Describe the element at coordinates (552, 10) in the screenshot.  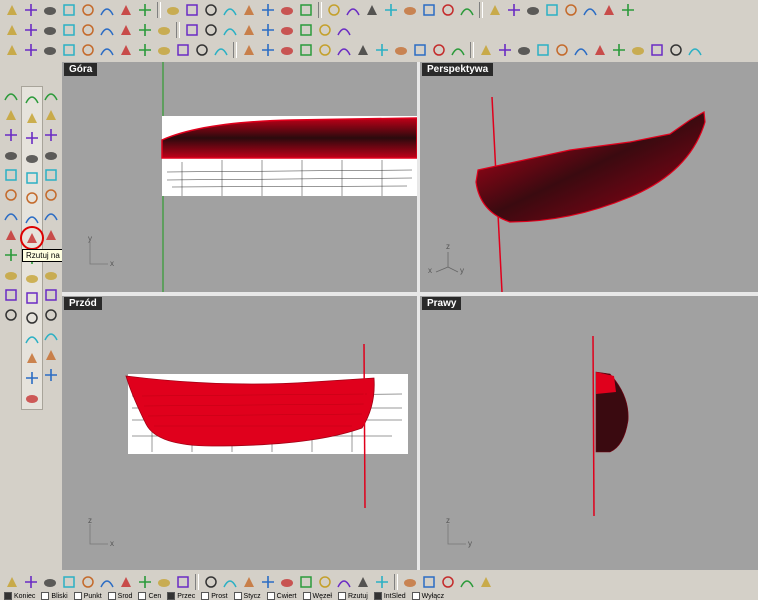
I see `help-icon` at that location.